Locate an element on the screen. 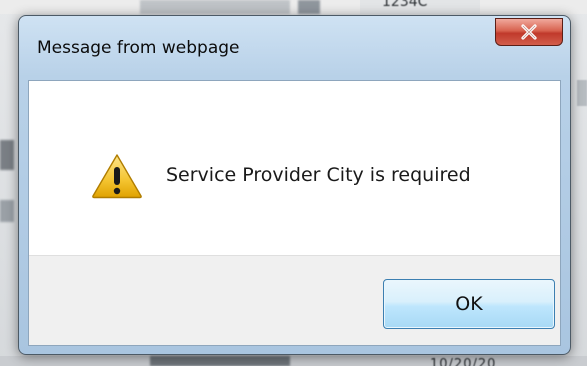 The height and width of the screenshot is (366, 587). dialog-title: Message from webpage is located at coordinates (138, 48).